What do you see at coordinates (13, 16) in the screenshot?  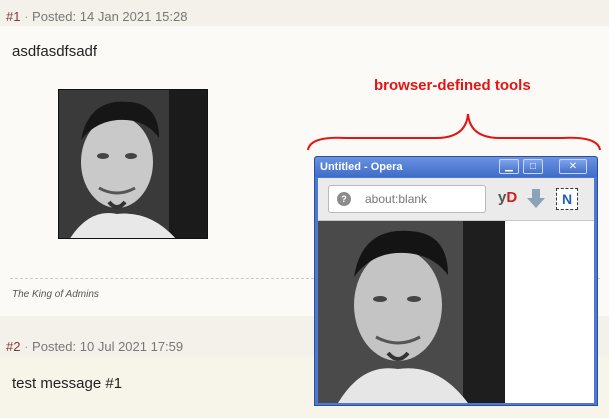 I see `post-1-number-link: #1` at bounding box center [13, 16].